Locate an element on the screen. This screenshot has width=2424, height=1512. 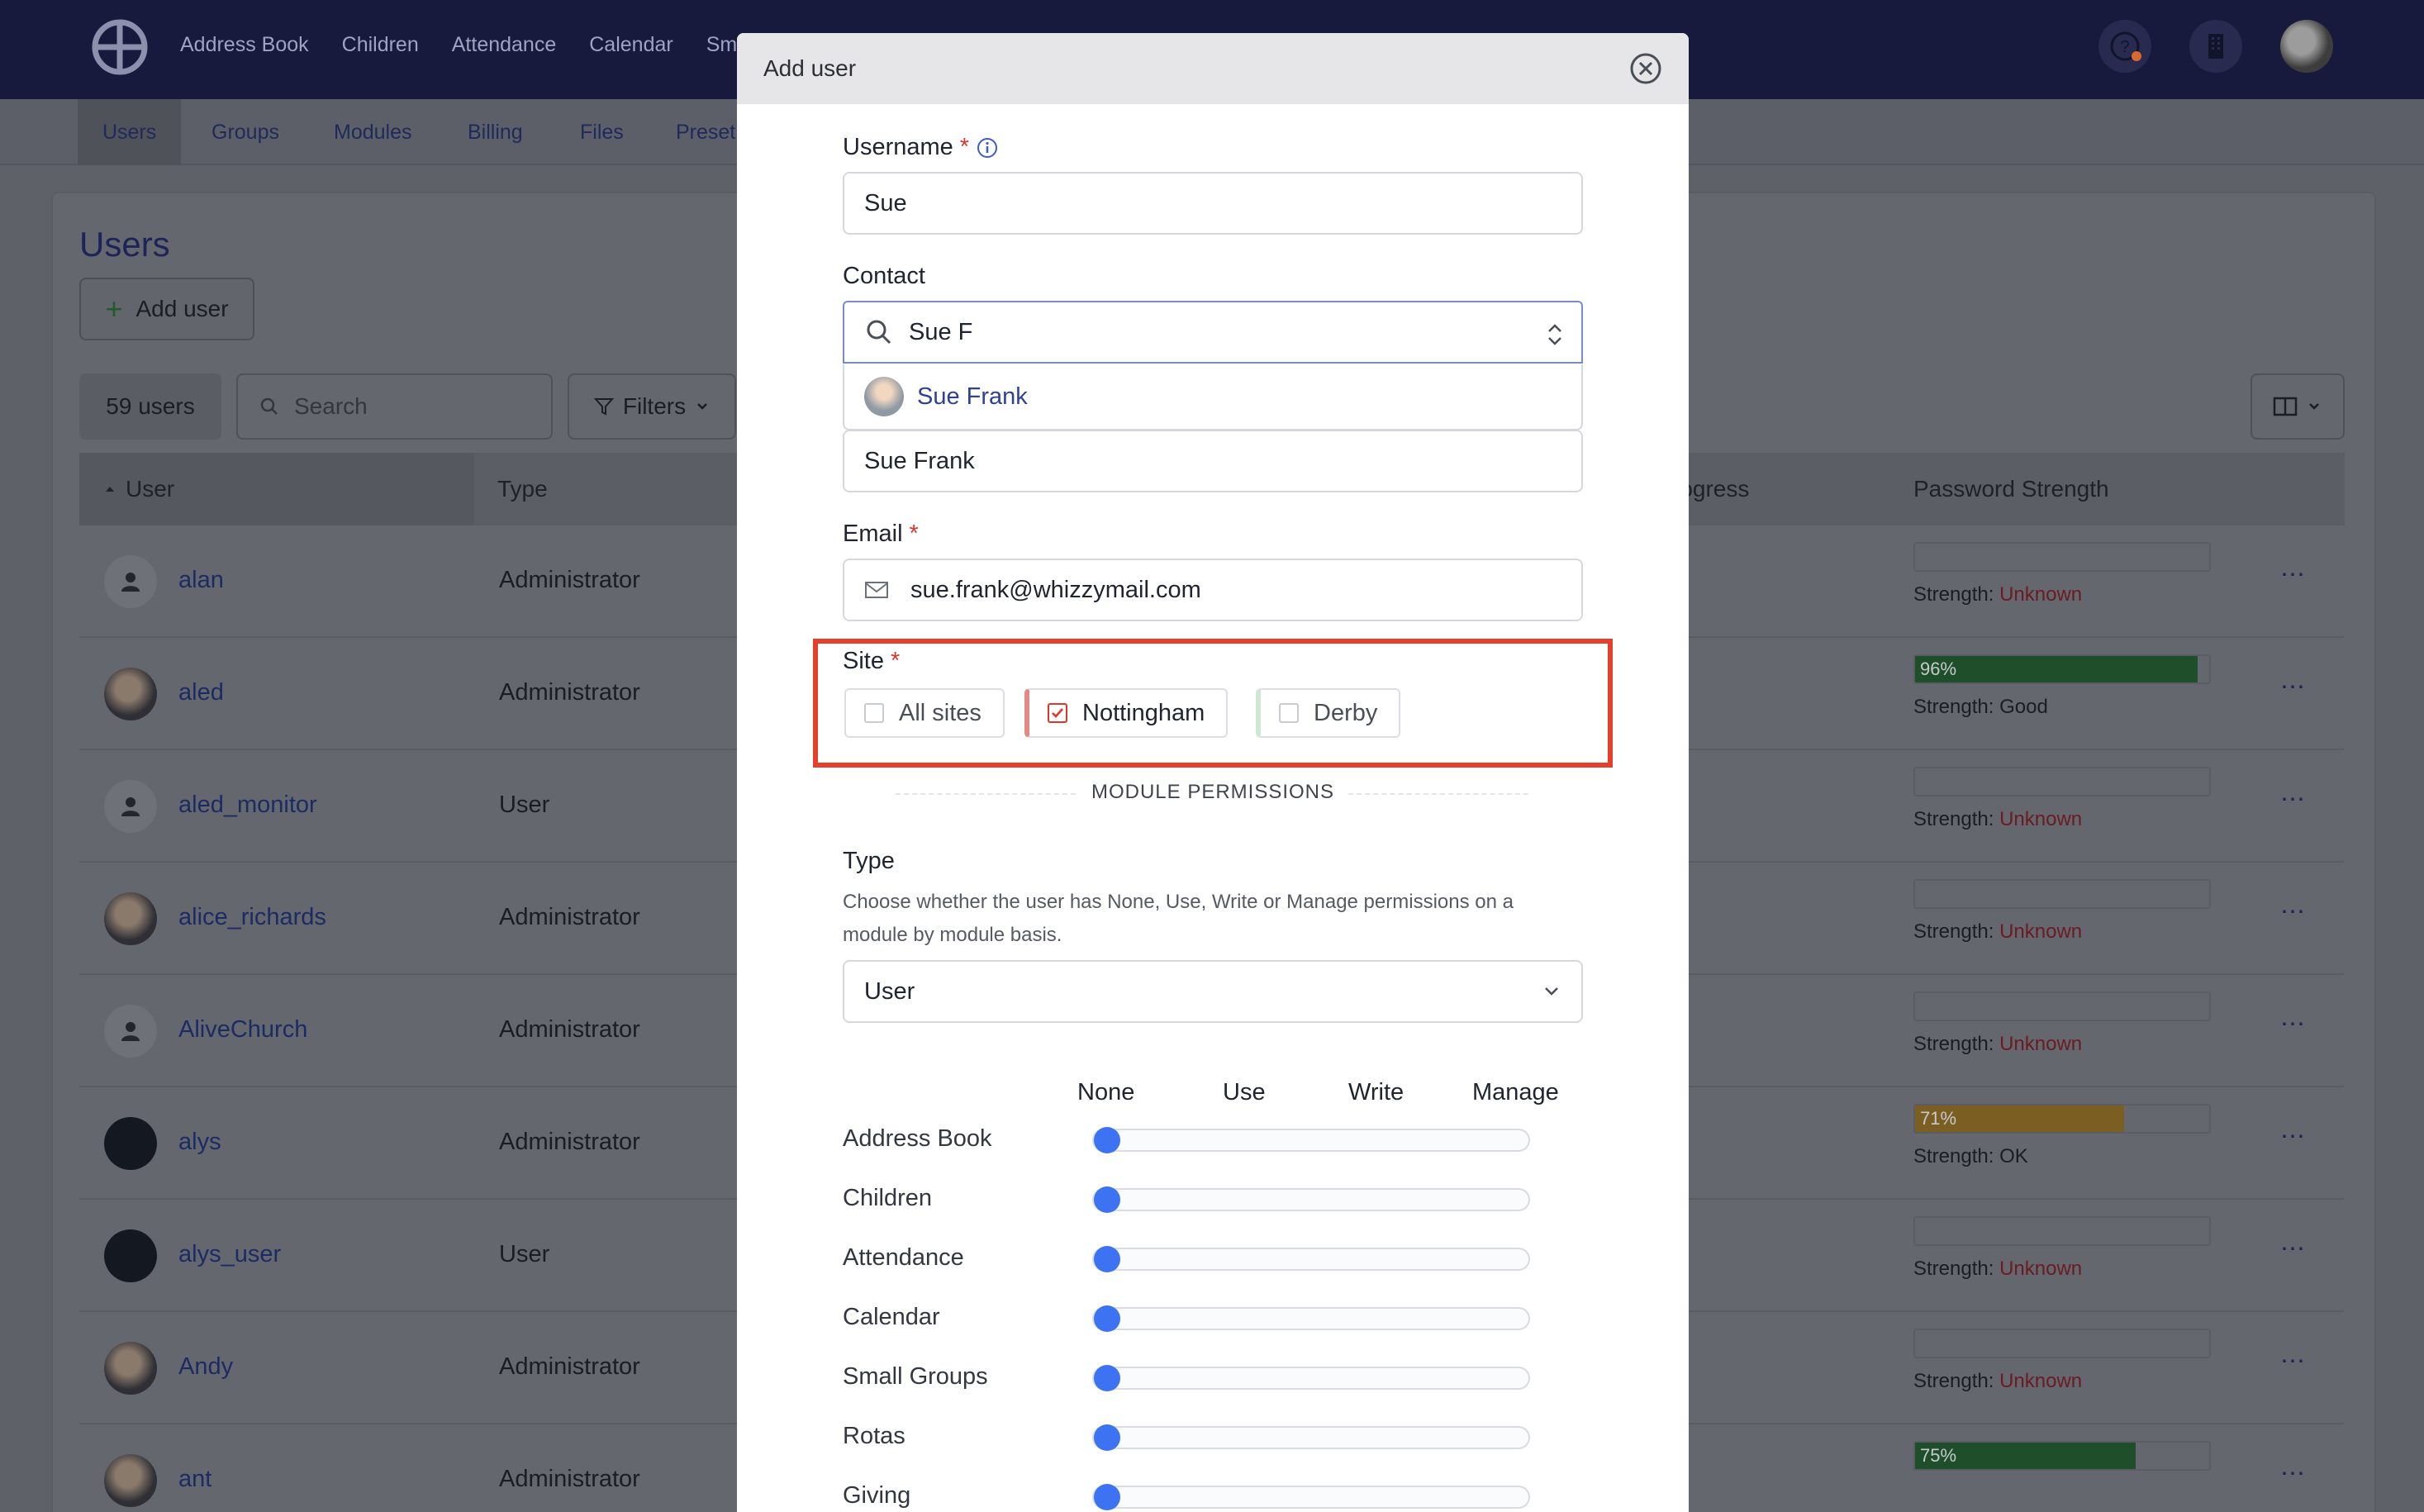
email-input: sue.frank@whizzymail.com is located at coordinates (1213, 590).